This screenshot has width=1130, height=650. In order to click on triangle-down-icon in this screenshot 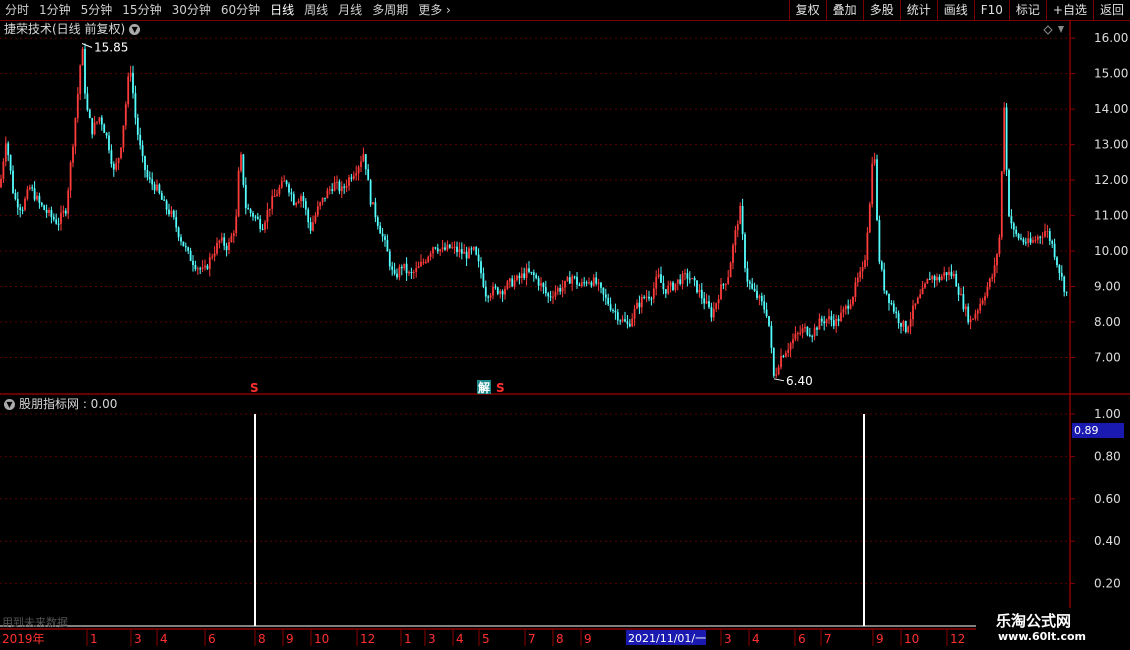, I will do `click(1061, 29)`.